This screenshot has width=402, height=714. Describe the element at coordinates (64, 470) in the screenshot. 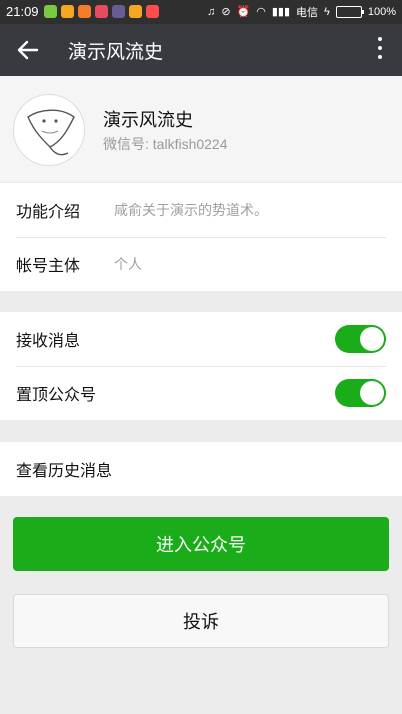

I see `history-label: 查看历史消息` at that location.